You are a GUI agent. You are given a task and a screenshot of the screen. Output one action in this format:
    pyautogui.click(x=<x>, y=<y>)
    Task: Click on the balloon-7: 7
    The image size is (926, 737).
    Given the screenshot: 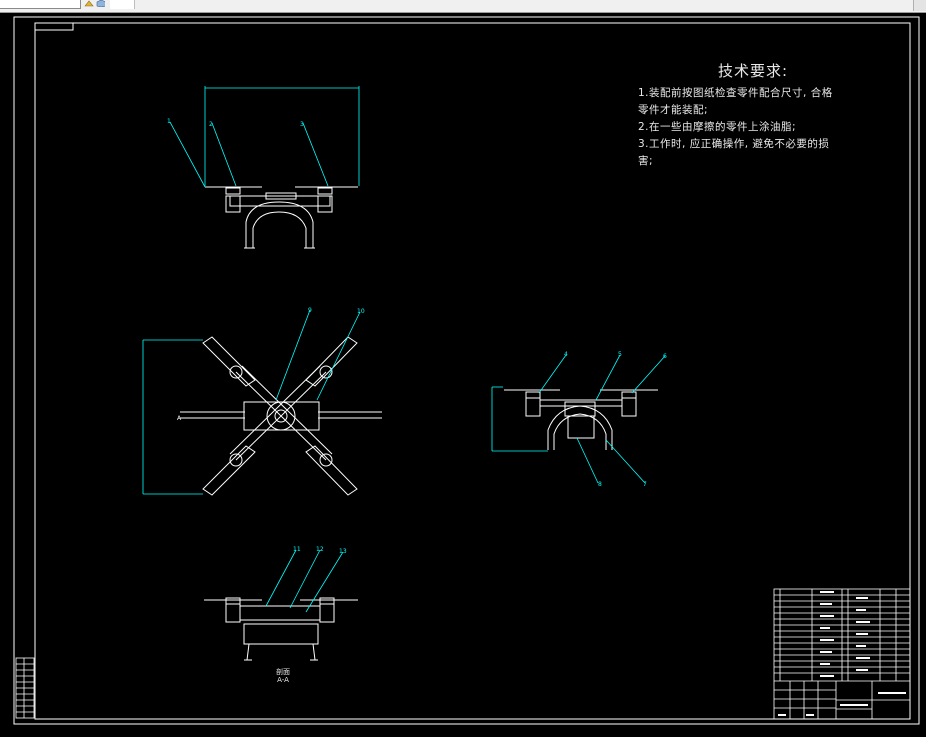 What is the action you would take?
    pyautogui.click(x=645, y=484)
    